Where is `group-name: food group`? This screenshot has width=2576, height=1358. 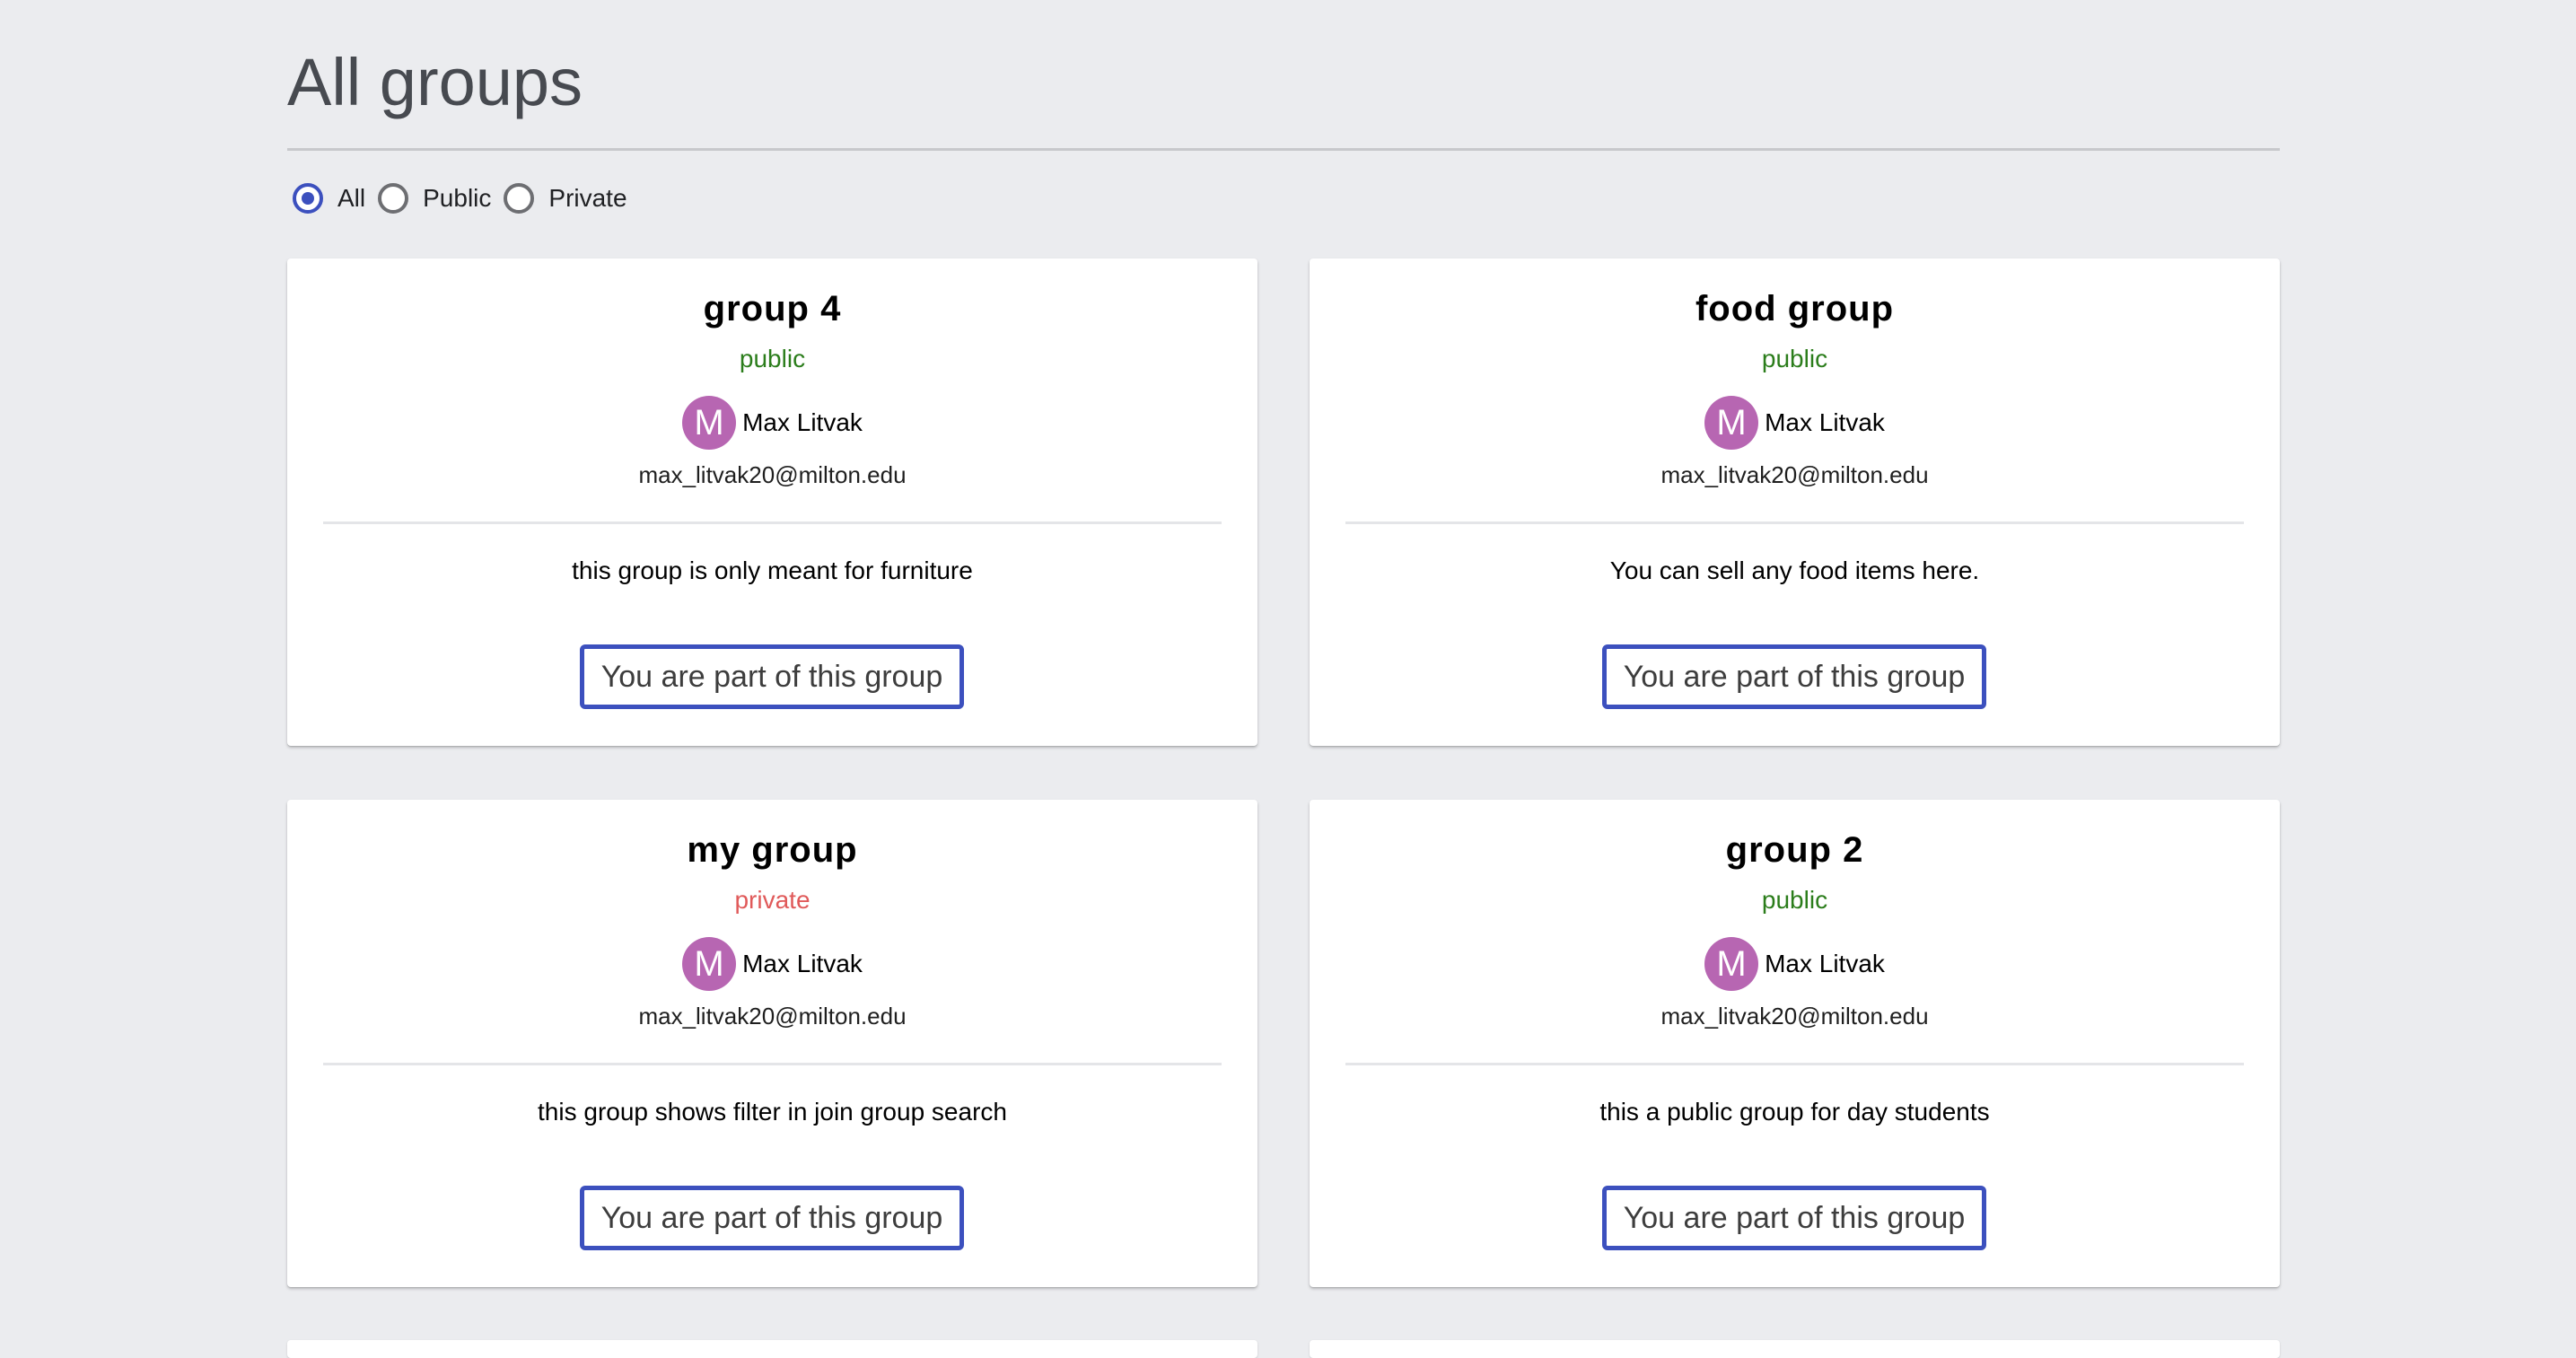
group-name: food group is located at coordinates (1795, 309).